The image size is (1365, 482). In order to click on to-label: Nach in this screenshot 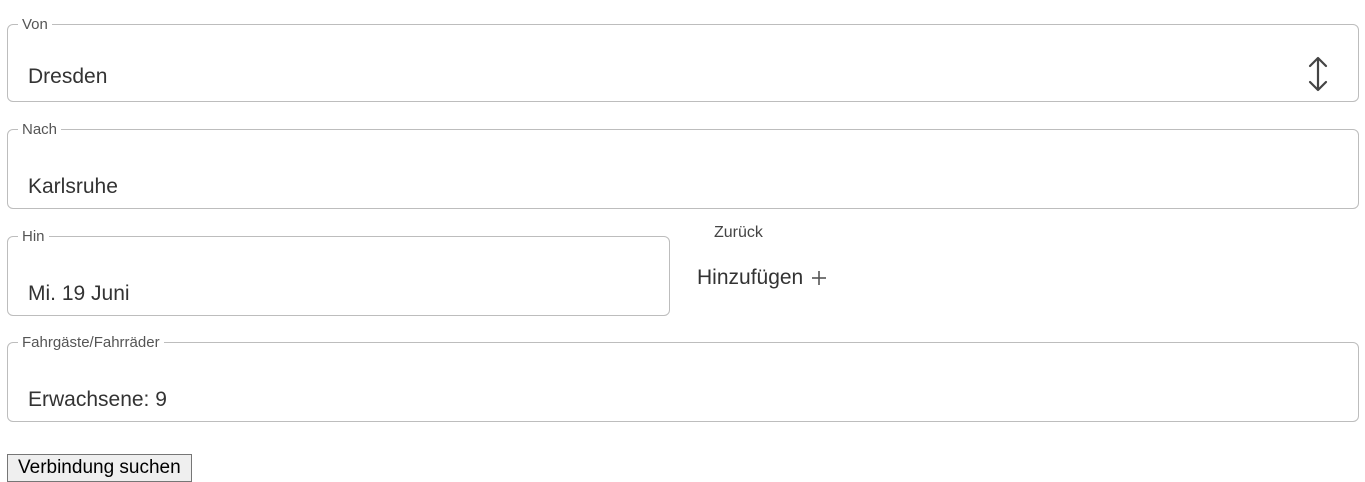, I will do `click(40, 129)`.